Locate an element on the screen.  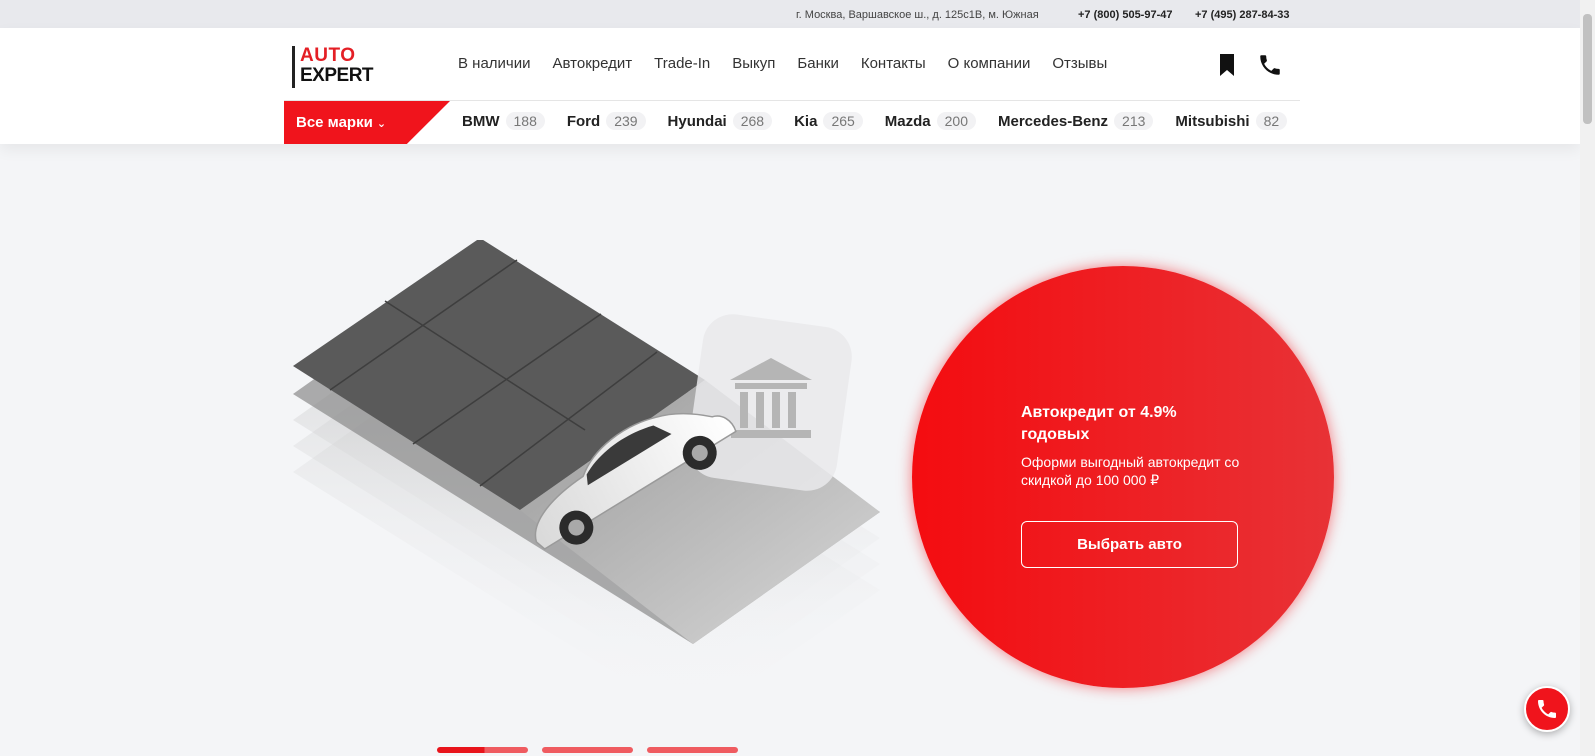
promo-title: Автокредит от 4.9% годовых is located at coordinates (1099, 423).